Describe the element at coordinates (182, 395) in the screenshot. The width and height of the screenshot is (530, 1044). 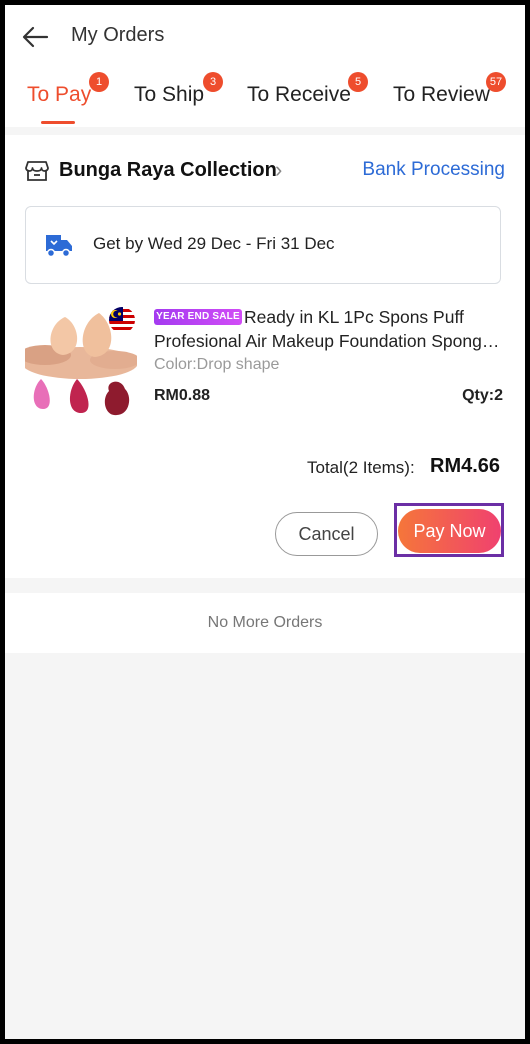
I see `product-price: RM0.88` at that location.